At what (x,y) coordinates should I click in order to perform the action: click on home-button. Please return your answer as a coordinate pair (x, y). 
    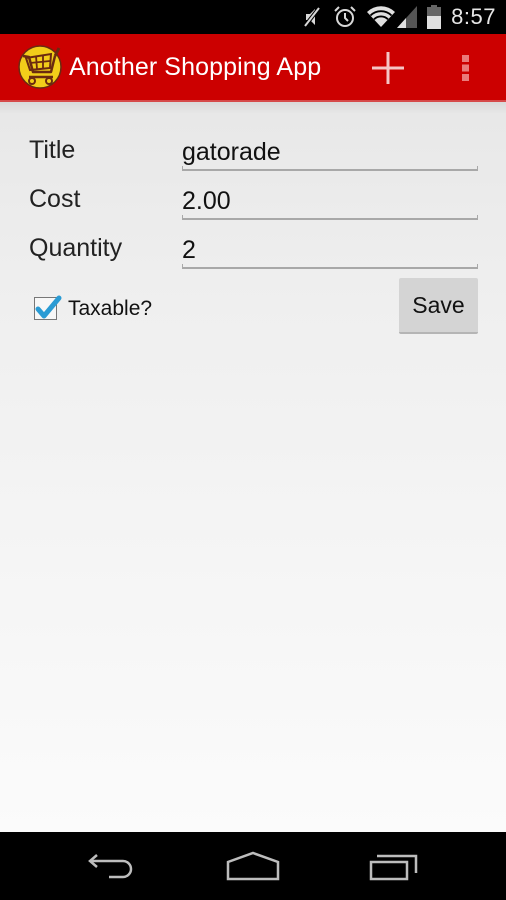
    Looking at the image, I should click on (253, 866).